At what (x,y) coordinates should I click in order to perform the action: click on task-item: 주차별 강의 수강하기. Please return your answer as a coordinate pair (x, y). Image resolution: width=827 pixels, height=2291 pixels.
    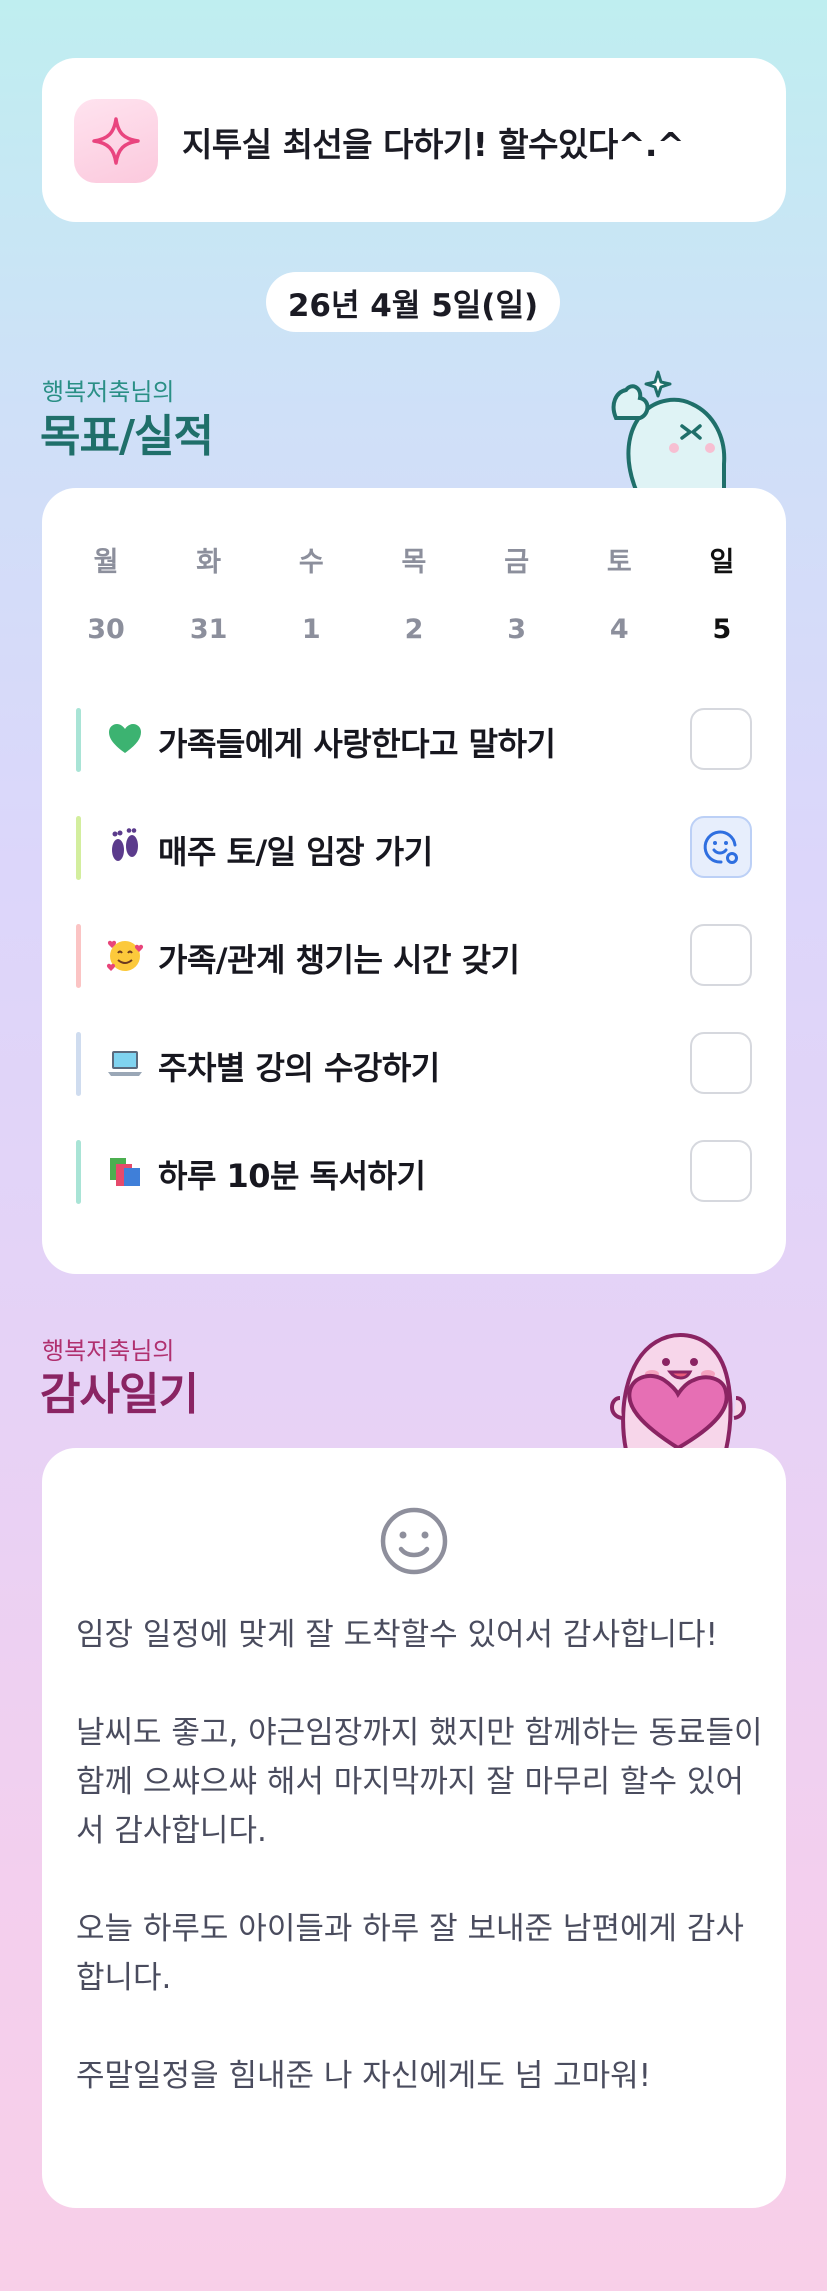
    Looking at the image, I should click on (414, 1064).